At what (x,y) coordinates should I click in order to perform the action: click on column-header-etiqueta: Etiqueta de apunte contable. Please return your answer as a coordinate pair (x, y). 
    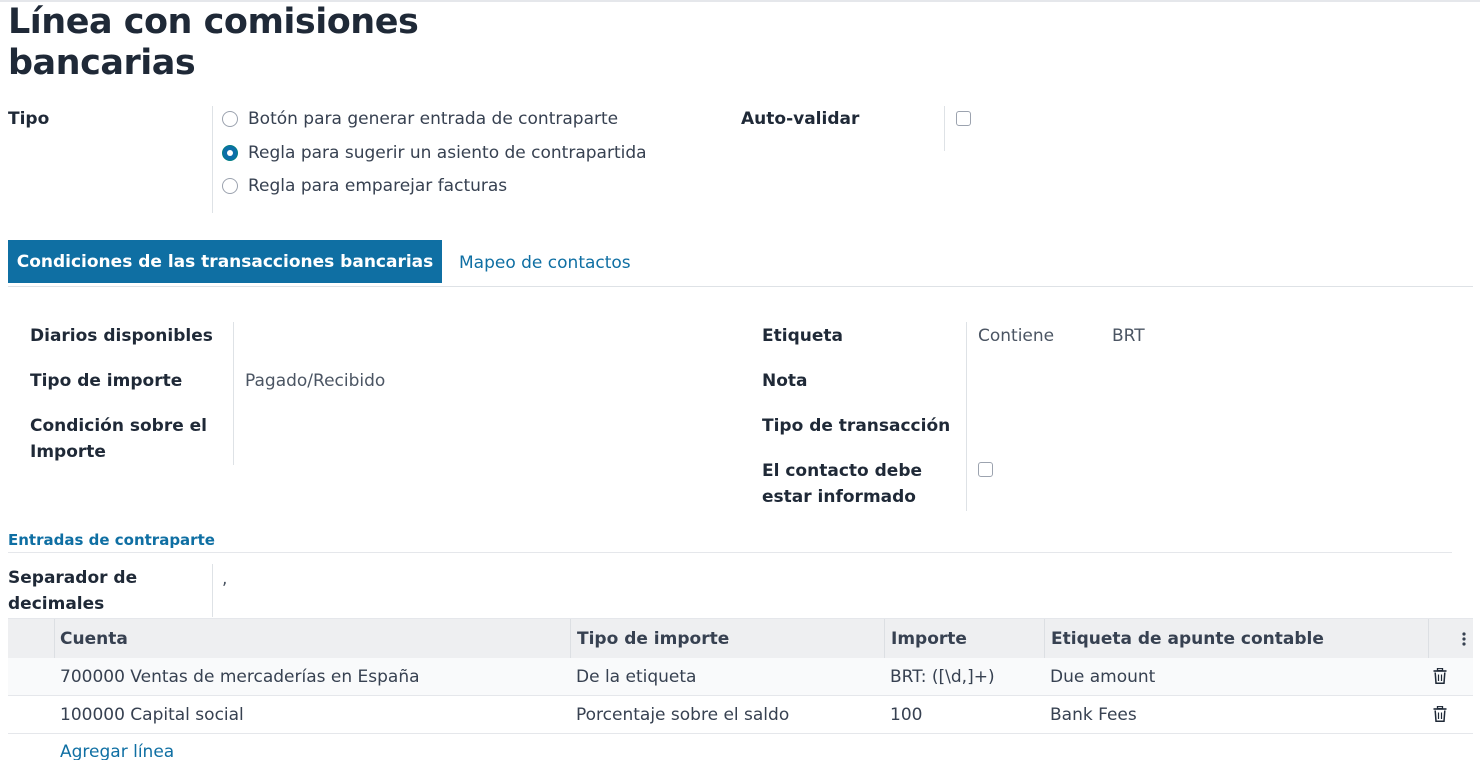
    Looking at the image, I should click on (1184, 639).